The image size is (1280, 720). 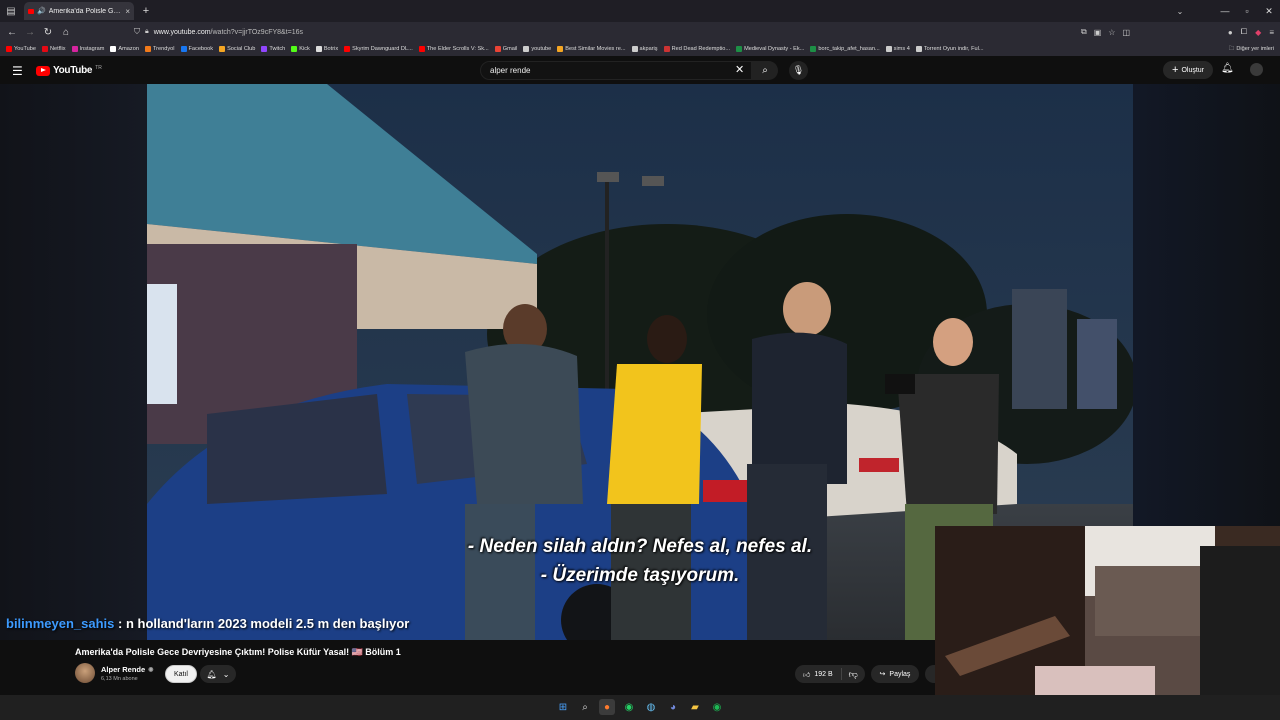 I want to click on picture-in-picture-icon: ⧉, so click(x=1084, y=32).